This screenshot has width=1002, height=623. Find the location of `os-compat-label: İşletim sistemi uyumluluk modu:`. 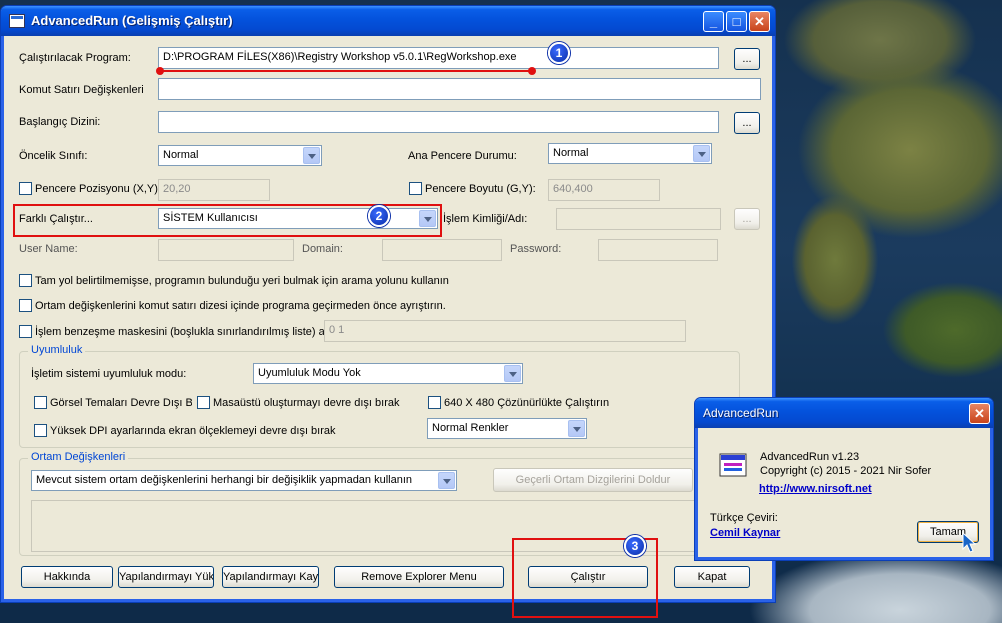

os-compat-label: İşletim sistemi uyumluluk modu: is located at coordinates (109, 374).